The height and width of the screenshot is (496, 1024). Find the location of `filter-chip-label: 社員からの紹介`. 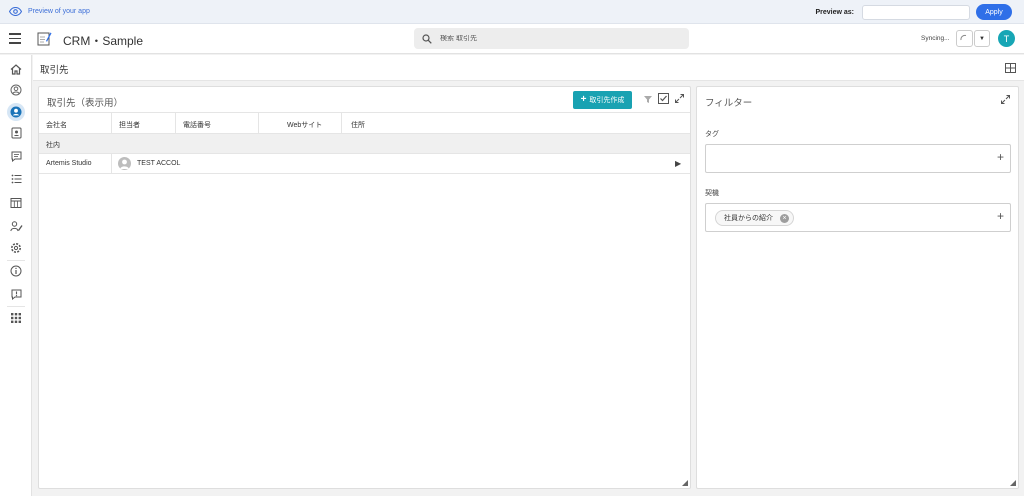

filter-chip-label: 社員からの紹介 is located at coordinates (748, 218).